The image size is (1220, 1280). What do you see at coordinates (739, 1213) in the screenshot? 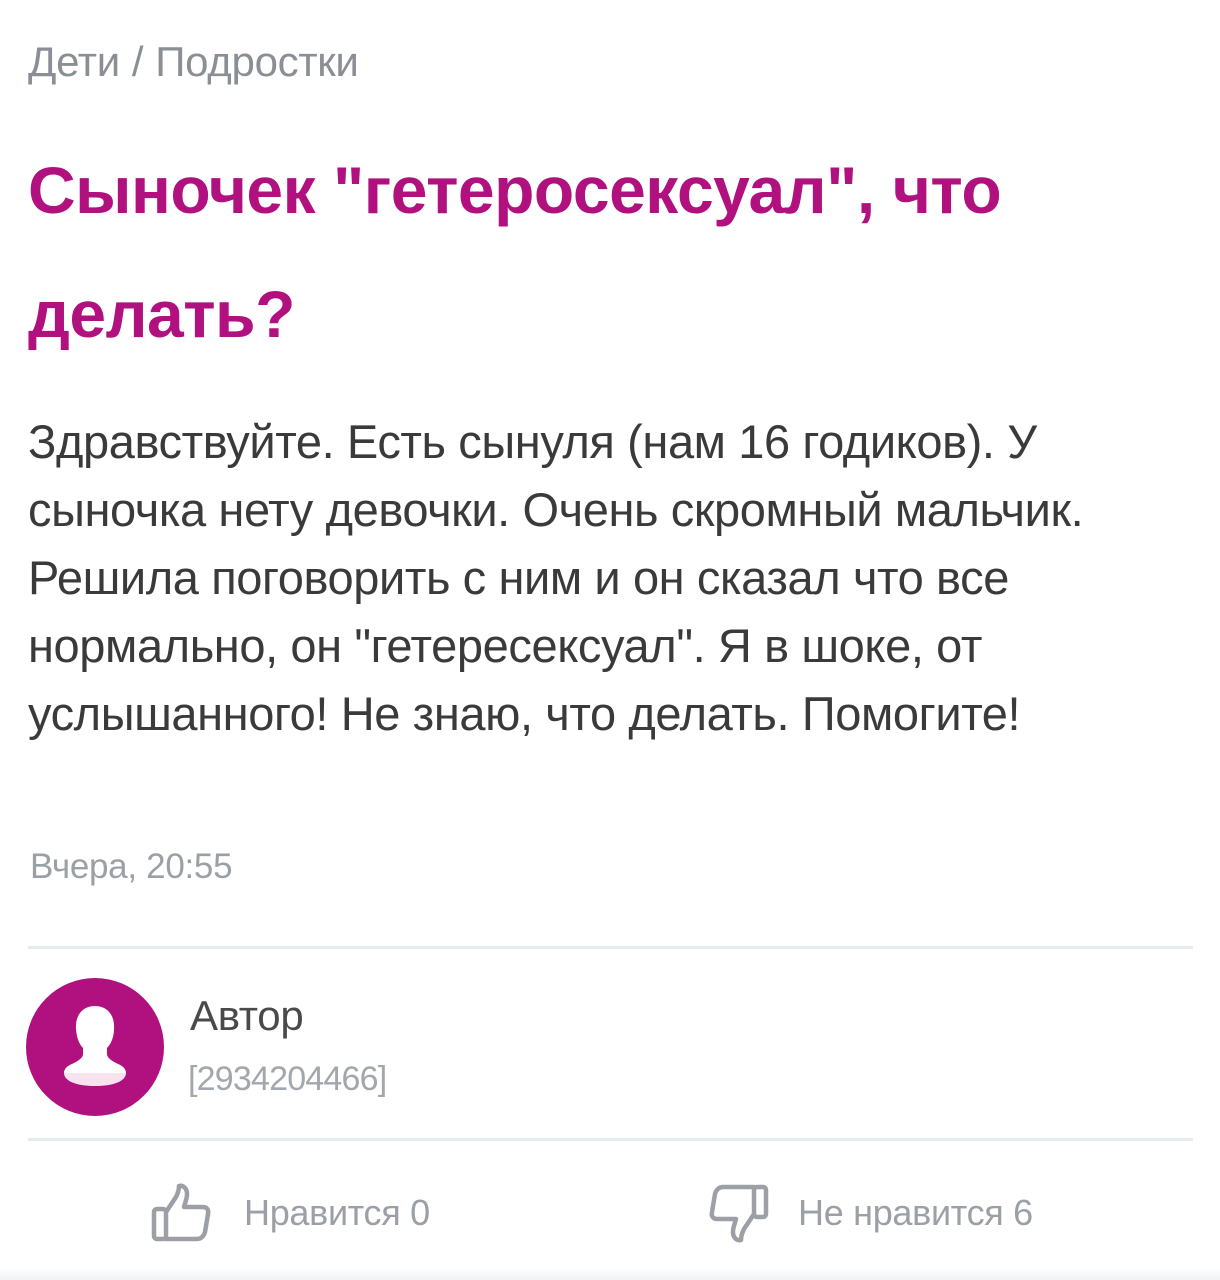
I see `thumbs-down-icon` at bounding box center [739, 1213].